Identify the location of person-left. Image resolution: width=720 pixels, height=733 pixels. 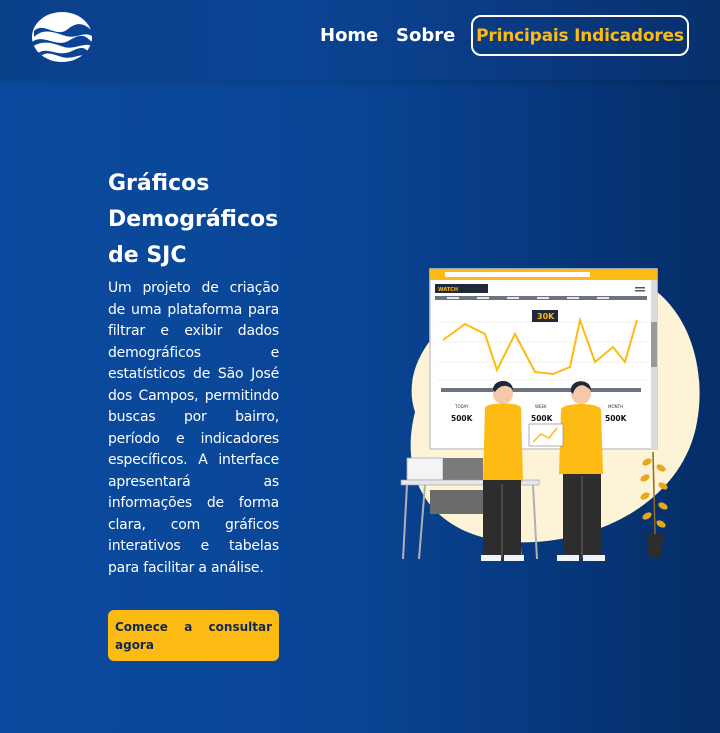
(502, 471).